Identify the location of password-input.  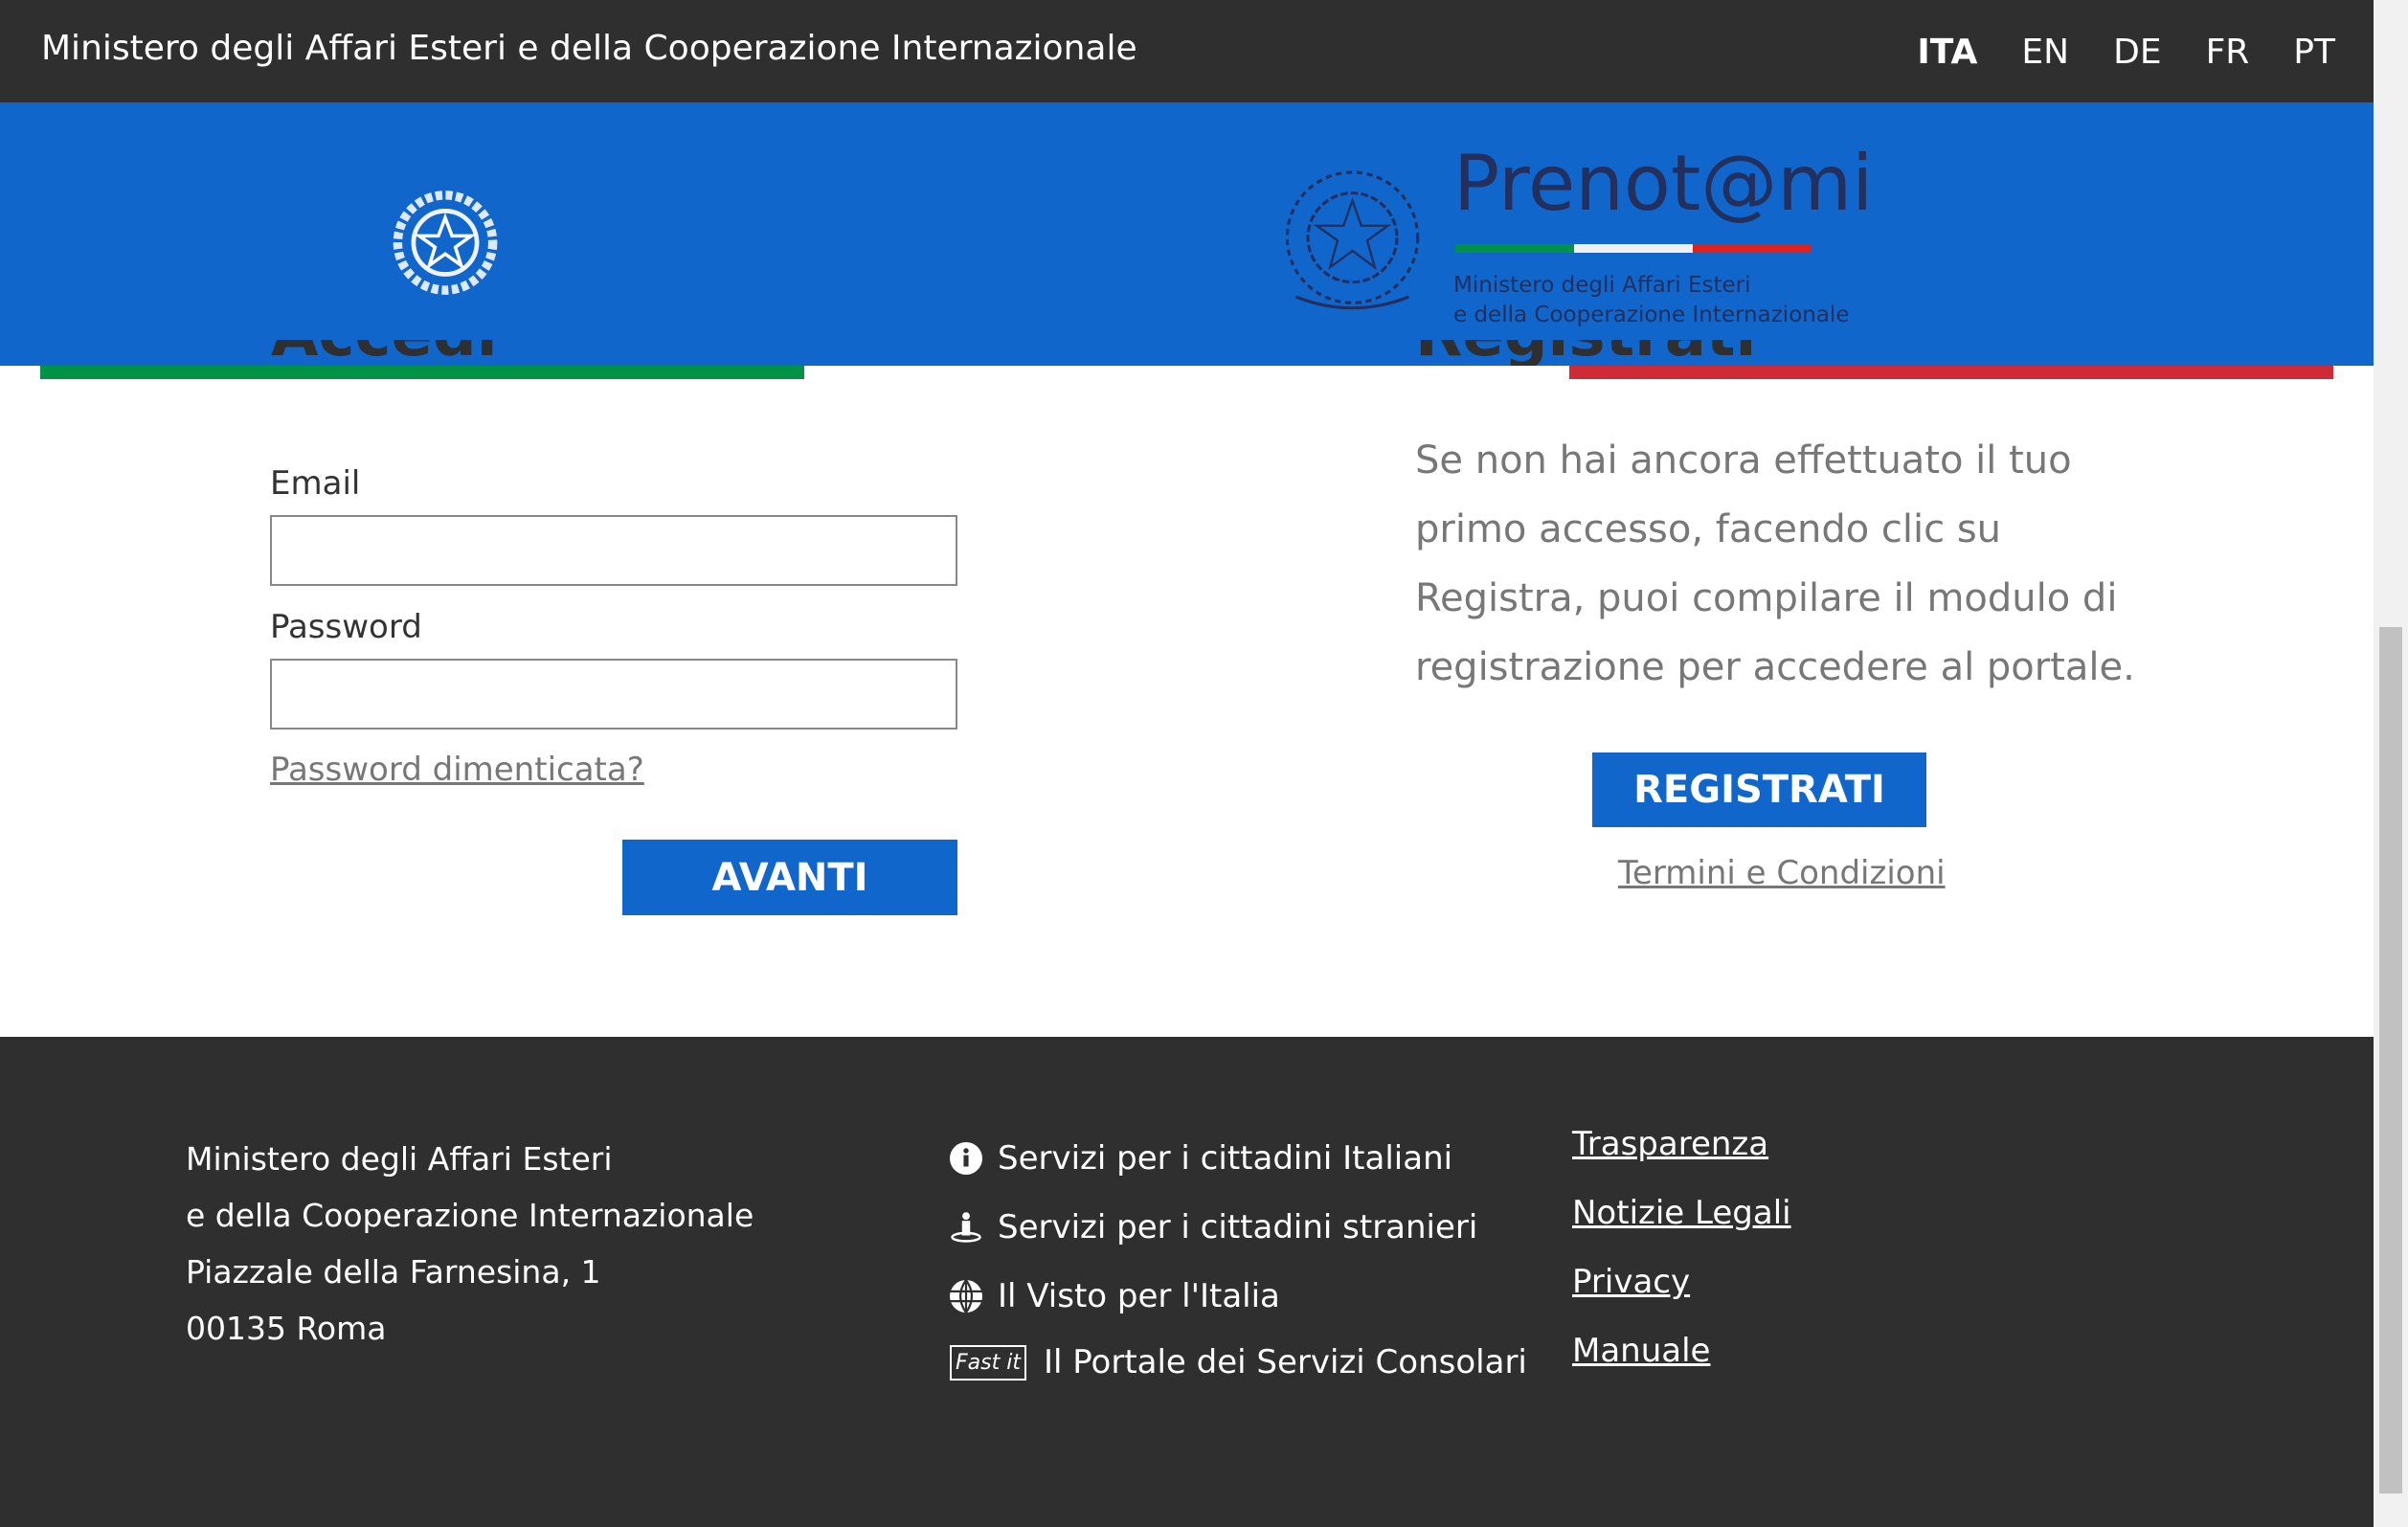
(613, 694).